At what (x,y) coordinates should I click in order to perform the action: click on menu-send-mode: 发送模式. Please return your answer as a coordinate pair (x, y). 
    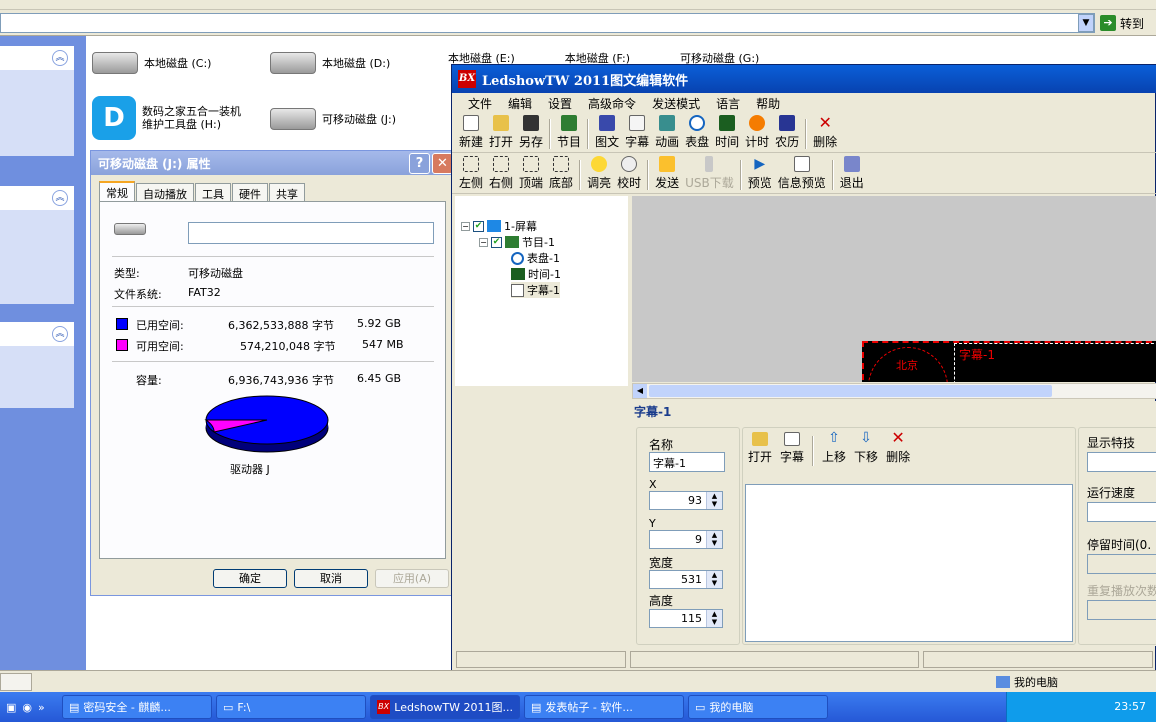
    Looking at the image, I should click on (676, 103).